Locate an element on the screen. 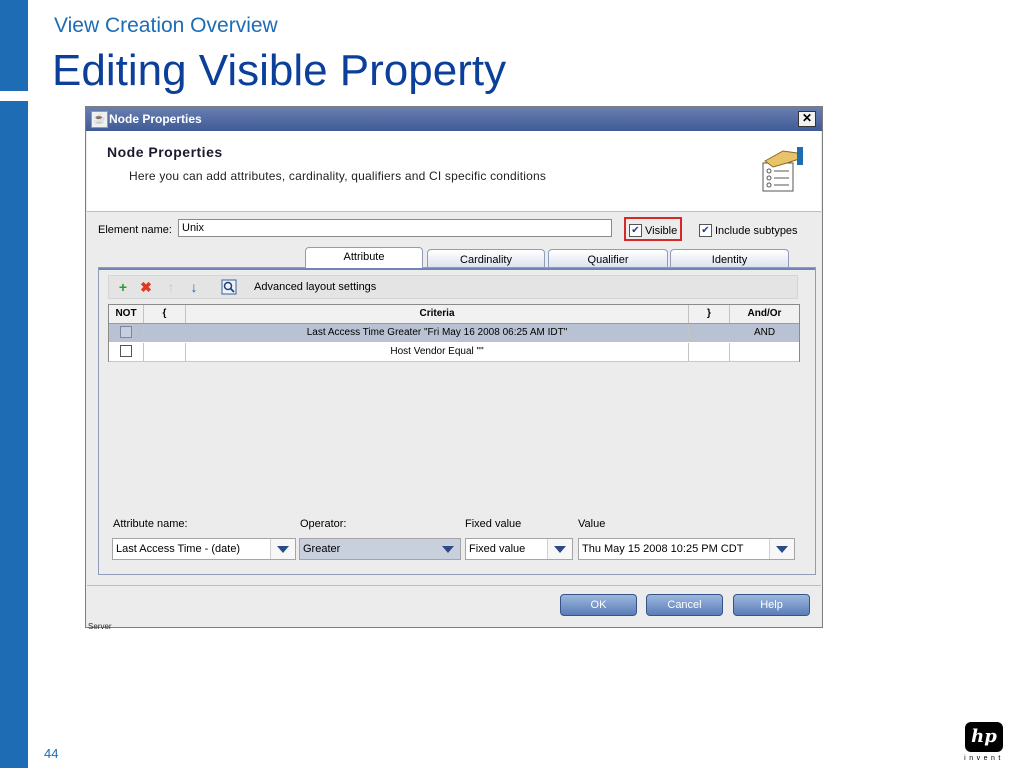 The width and height of the screenshot is (1024, 768). attribute-name-label: Attribute name: is located at coordinates (150, 524).